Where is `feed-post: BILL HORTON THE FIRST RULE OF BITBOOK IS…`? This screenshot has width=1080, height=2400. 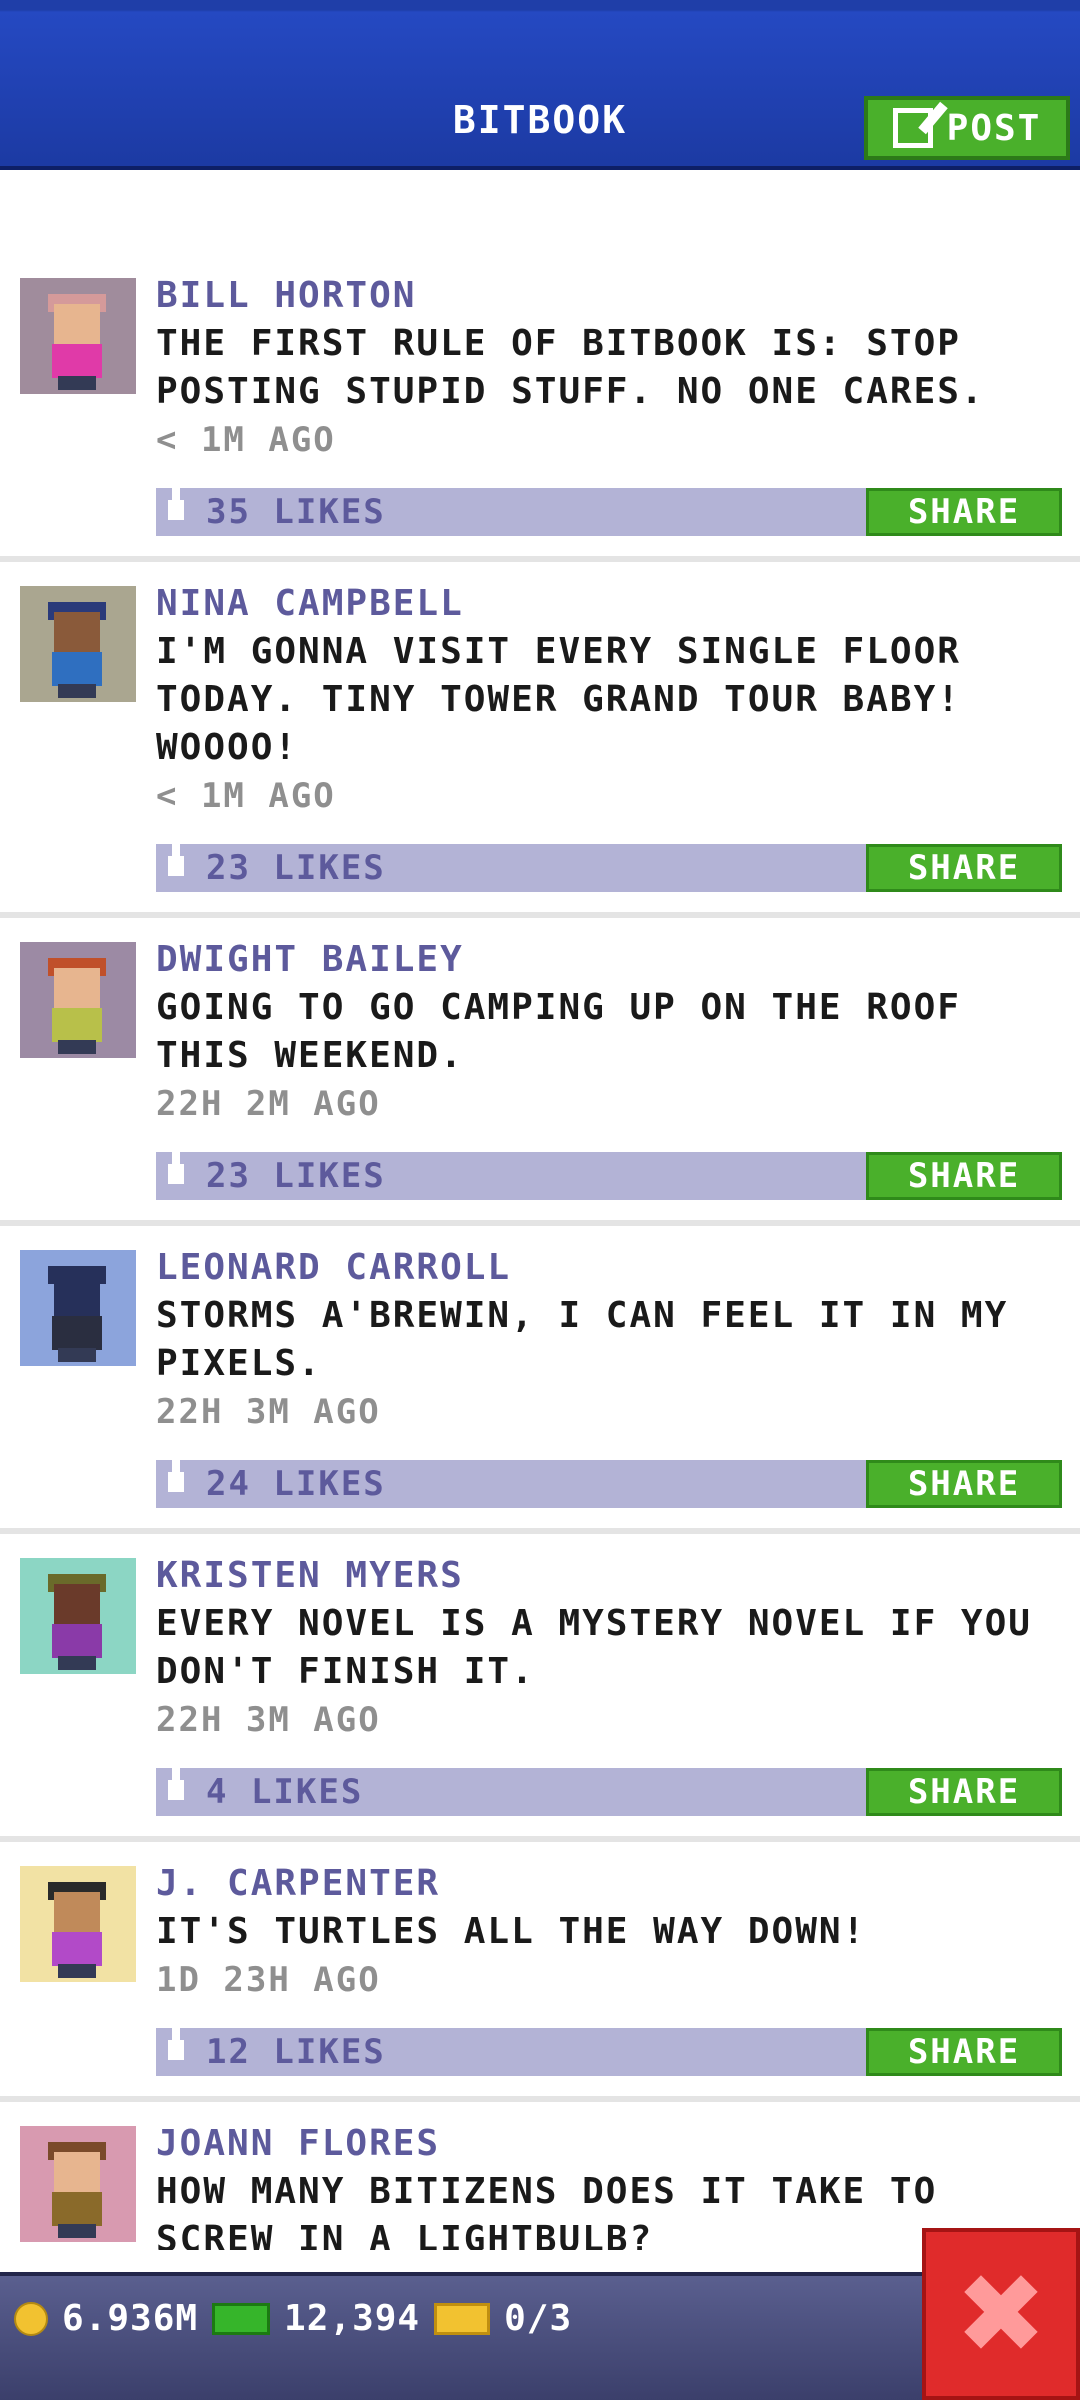
feed-post: BILL HORTON THE FIRST RULE OF BITBOOK IS… is located at coordinates (540, 408).